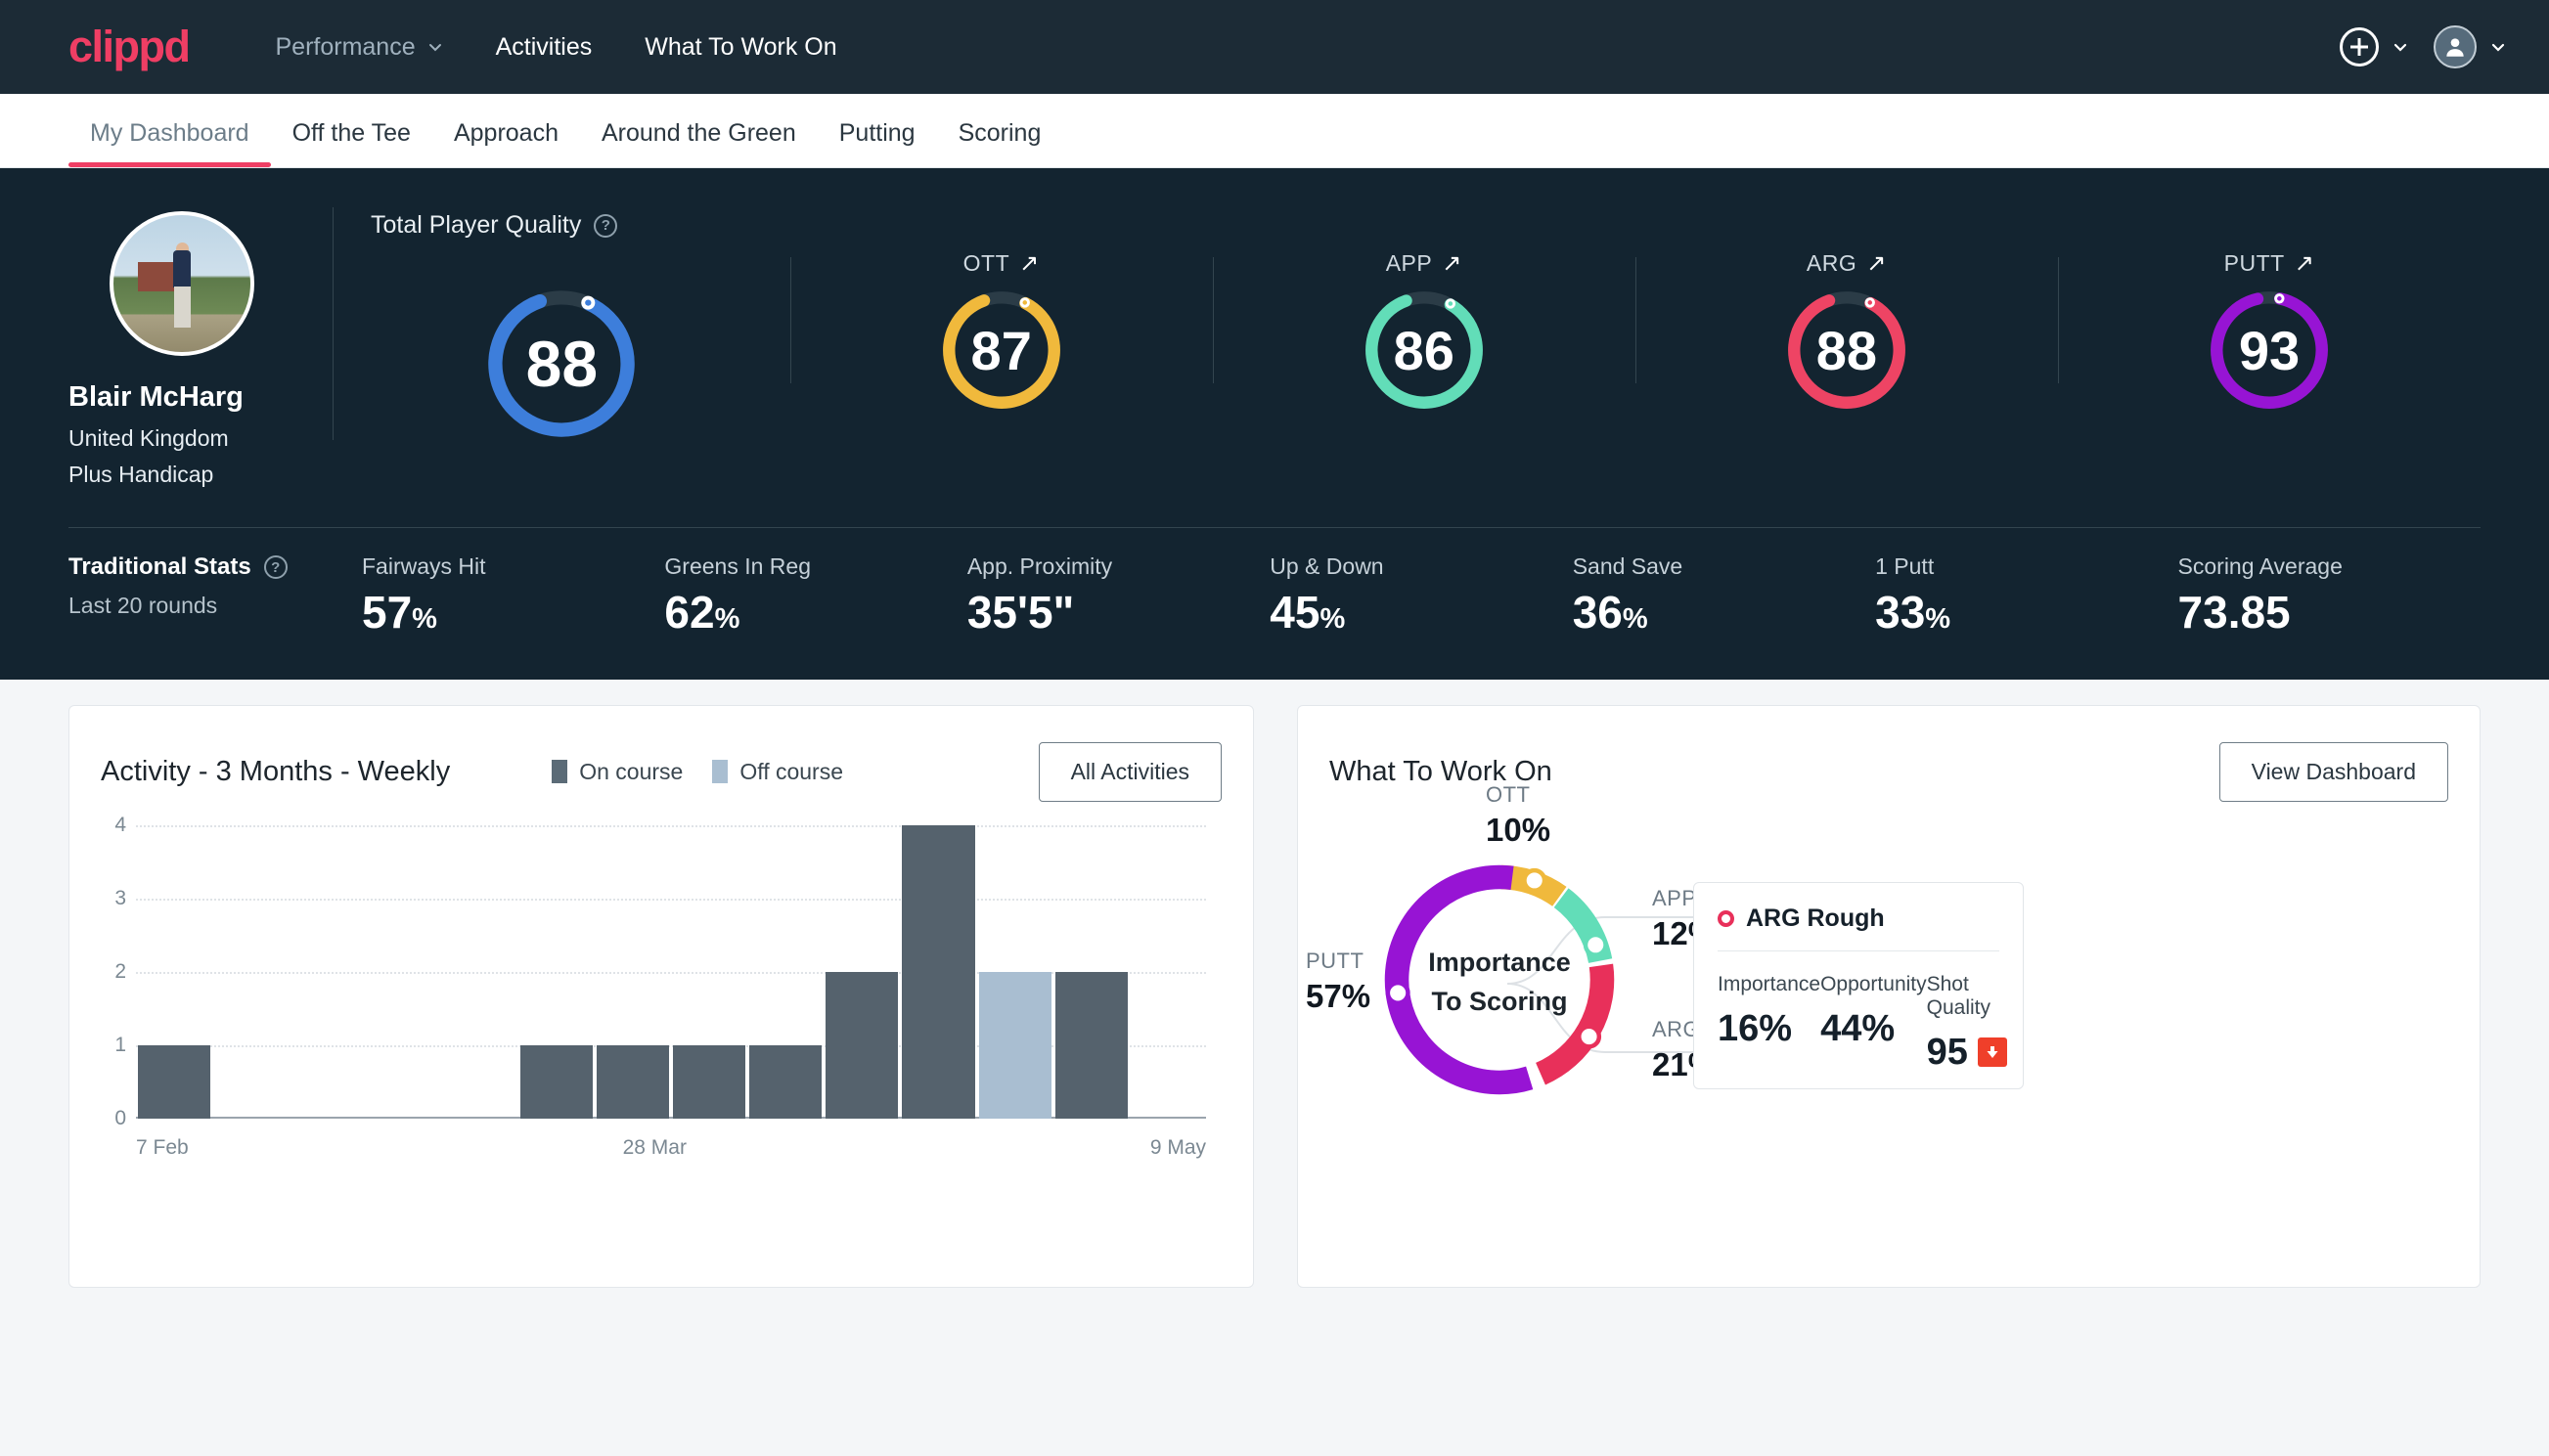  What do you see at coordinates (562, 341) in the screenshot?
I see `quality-ring-total: 88` at bounding box center [562, 341].